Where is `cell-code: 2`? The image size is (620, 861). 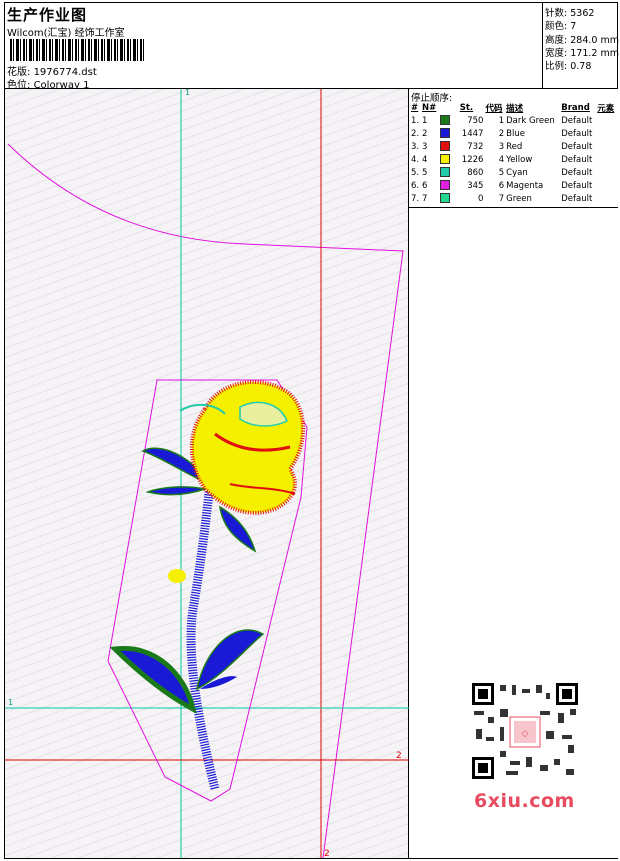
cell-code: 2 is located at coordinates (501, 133).